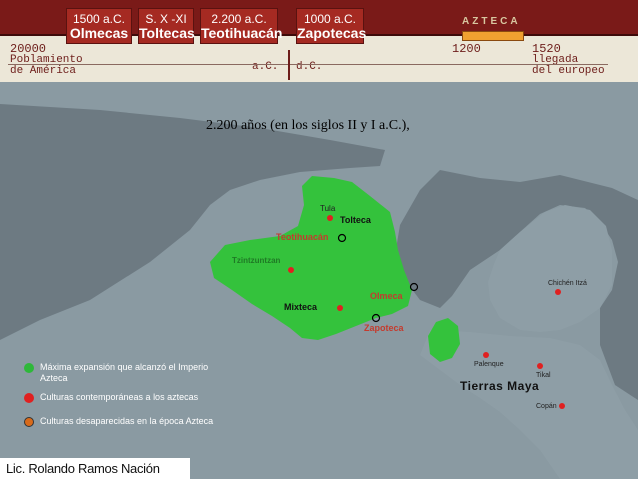  Describe the element at coordinates (99, 19) in the screenshot. I see `period-date: 1500 a.C.` at that location.